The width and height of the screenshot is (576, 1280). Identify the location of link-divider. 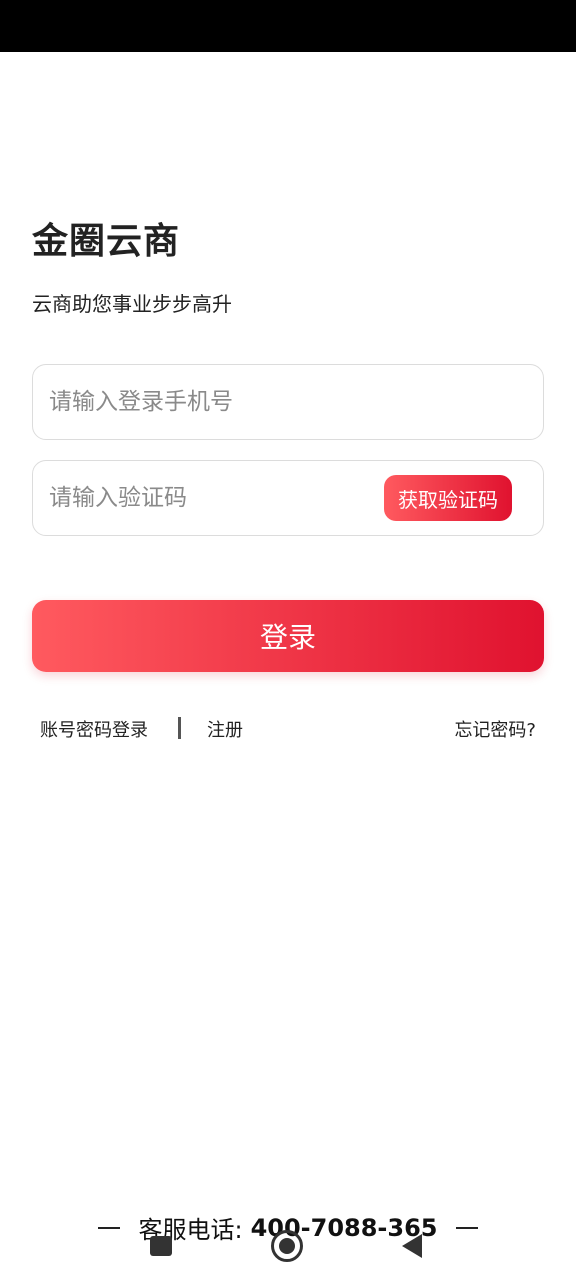
(179, 728).